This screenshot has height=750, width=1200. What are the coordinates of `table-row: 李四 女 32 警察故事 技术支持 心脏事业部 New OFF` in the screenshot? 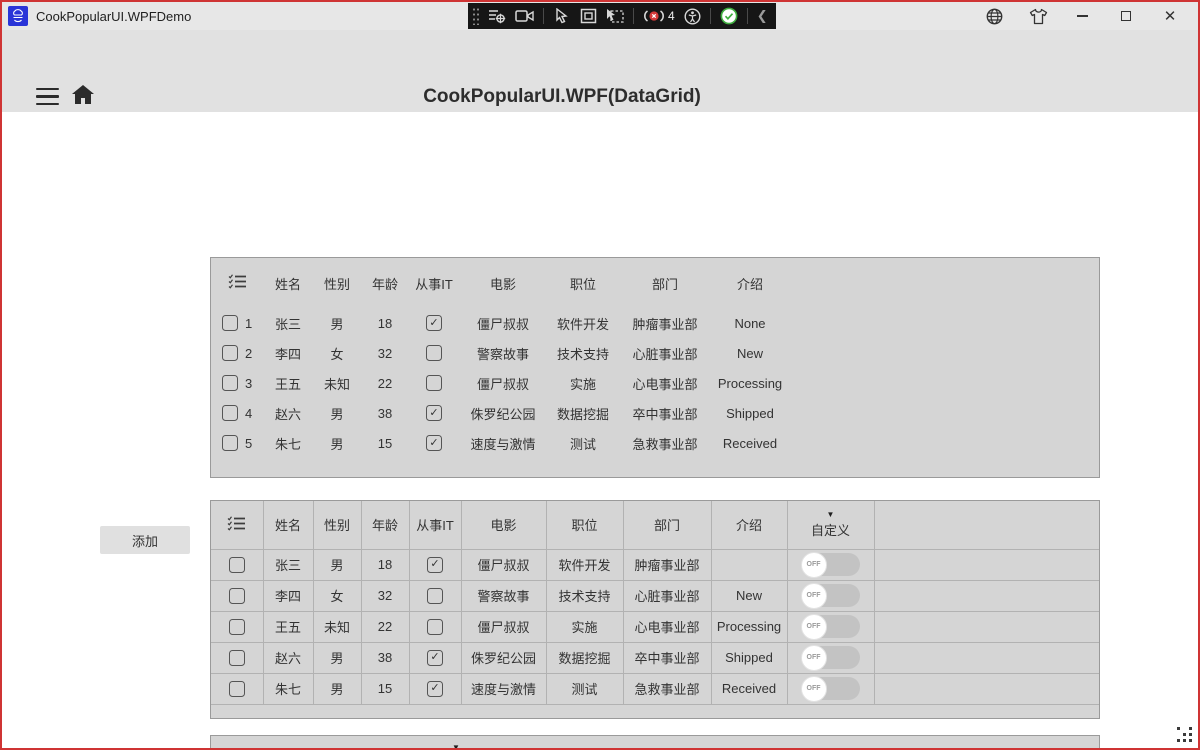 It's located at (655, 595).